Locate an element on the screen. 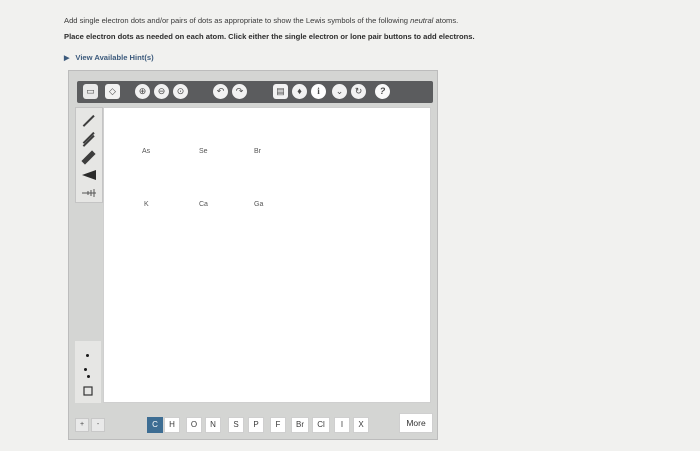 This screenshot has width=700, height=451. double-bond-icon is located at coordinates (89, 139).